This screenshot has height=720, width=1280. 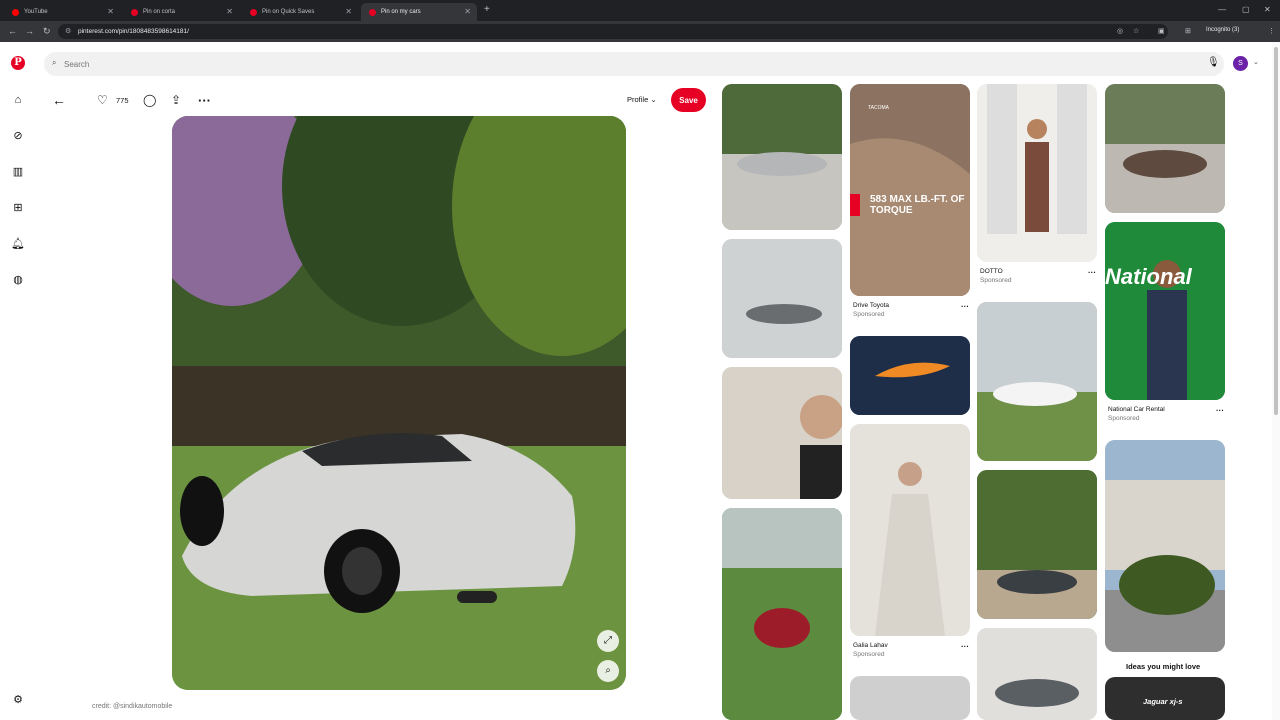 I want to click on expand-icon: ⤢, so click(x=608, y=641).